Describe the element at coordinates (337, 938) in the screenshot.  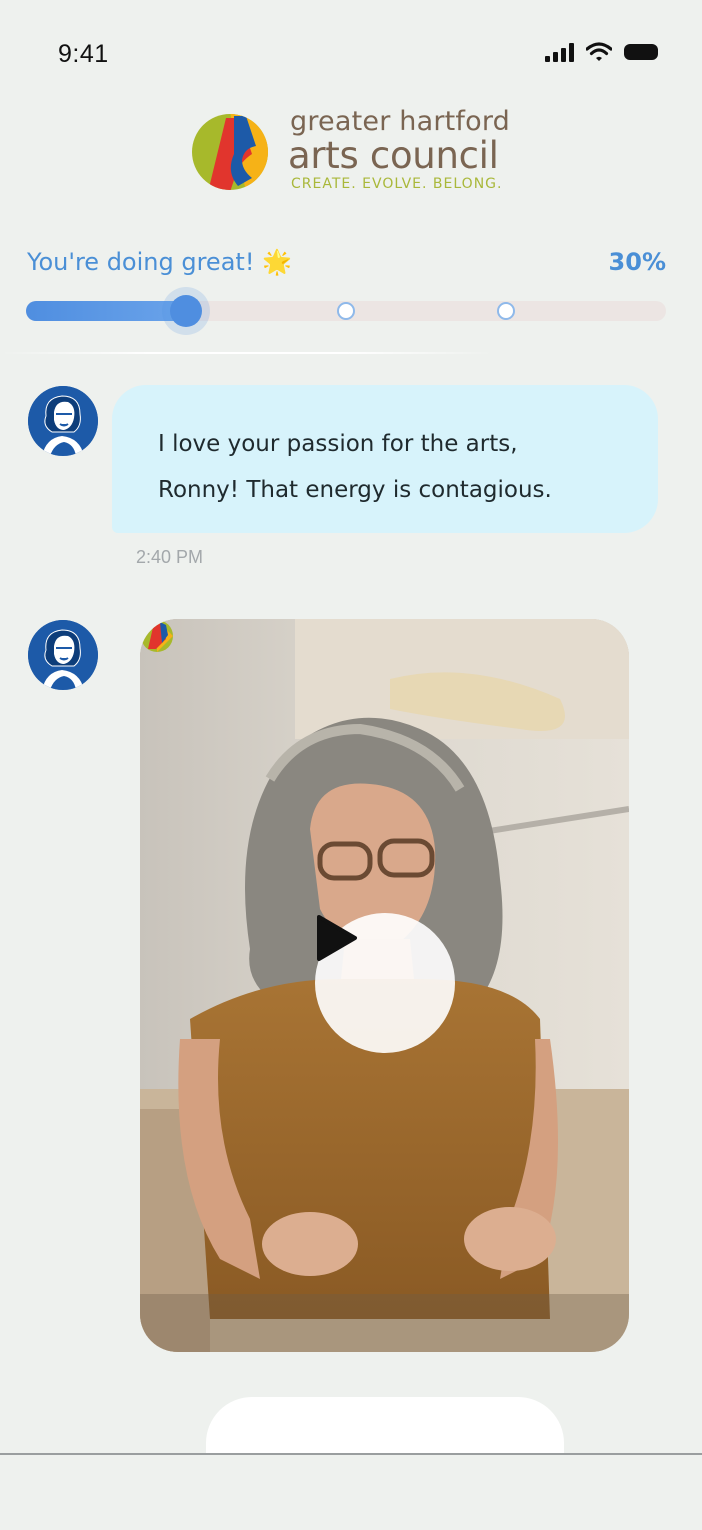
I see `play-icon` at that location.